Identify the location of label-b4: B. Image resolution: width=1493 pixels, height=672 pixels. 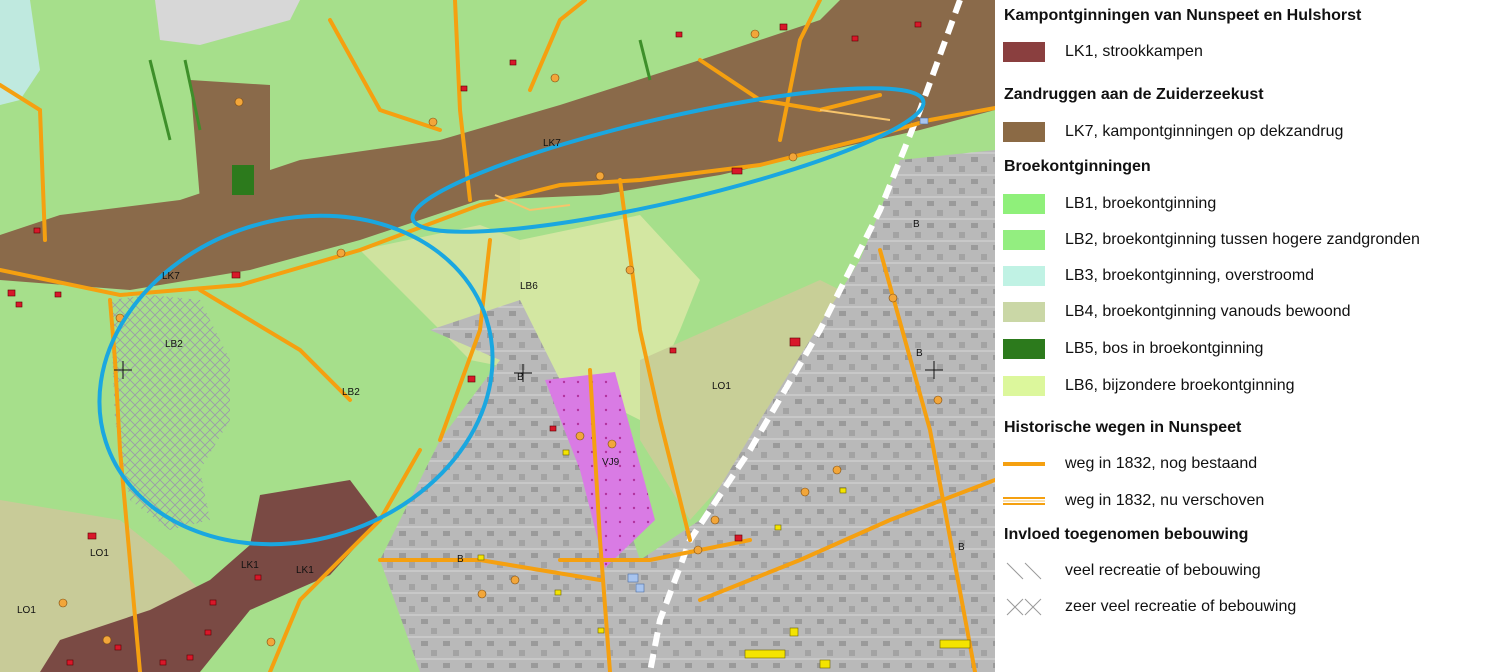
(460, 559).